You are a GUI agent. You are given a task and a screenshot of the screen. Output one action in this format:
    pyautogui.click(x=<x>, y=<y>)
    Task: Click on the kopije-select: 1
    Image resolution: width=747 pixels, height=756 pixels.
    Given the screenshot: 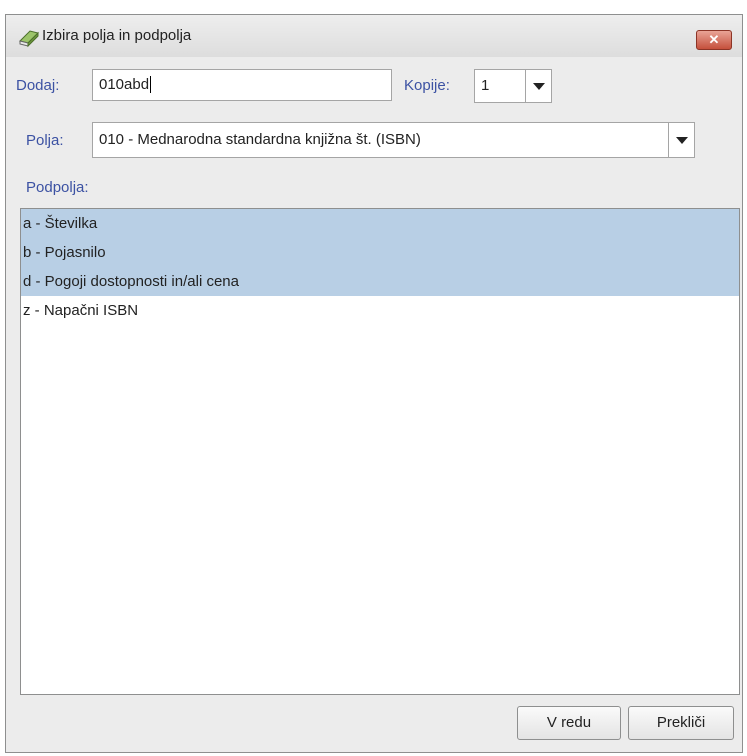 What is the action you would take?
    pyautogui.click(x=513, y=86)
    